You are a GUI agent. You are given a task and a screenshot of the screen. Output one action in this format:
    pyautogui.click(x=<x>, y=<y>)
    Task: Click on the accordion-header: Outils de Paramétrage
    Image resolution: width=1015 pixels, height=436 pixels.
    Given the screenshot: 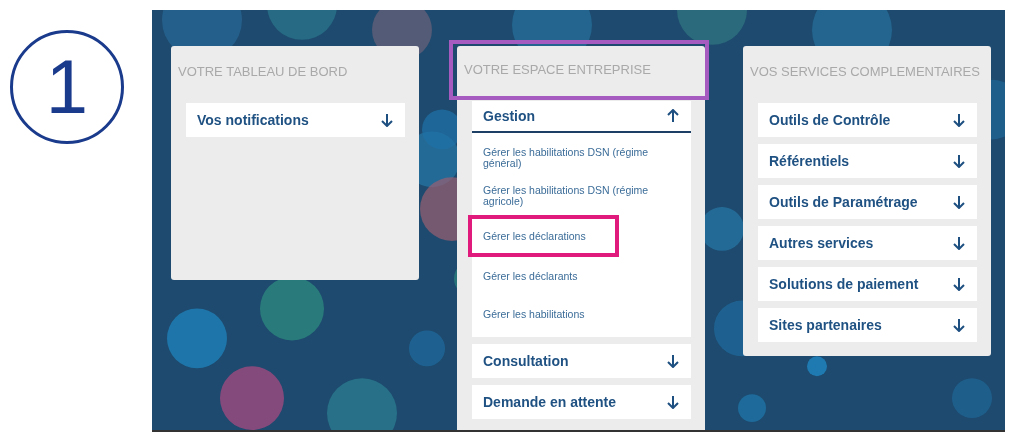 What is the action you would take?
    pyautogui.click(x=867, y=202)
    